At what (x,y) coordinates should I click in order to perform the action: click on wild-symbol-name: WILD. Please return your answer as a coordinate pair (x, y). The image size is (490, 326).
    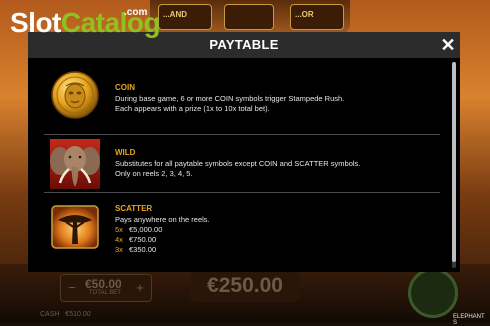
    Looking at the image, I should click on (125, 152).